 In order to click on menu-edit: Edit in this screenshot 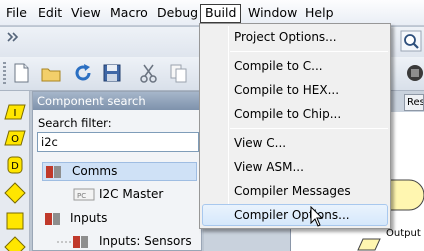, I will do `click(50, 13)`.